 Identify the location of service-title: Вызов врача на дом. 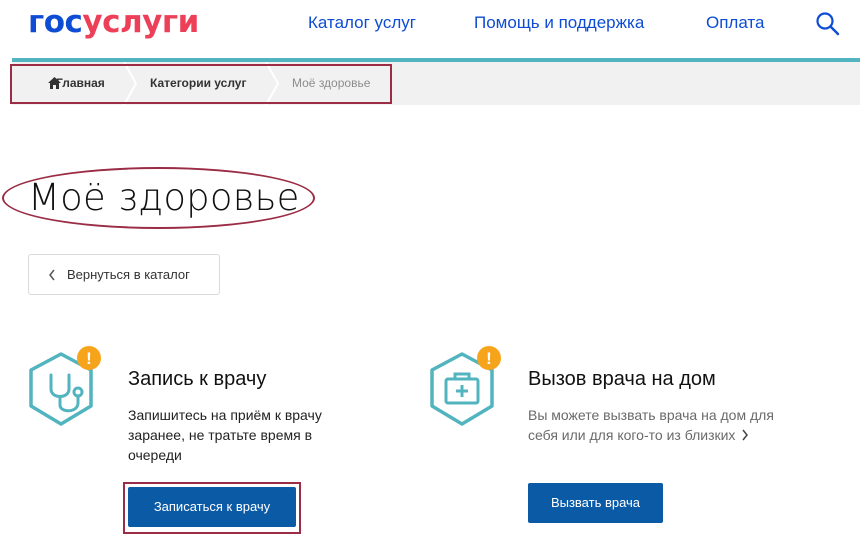
(622, 379).